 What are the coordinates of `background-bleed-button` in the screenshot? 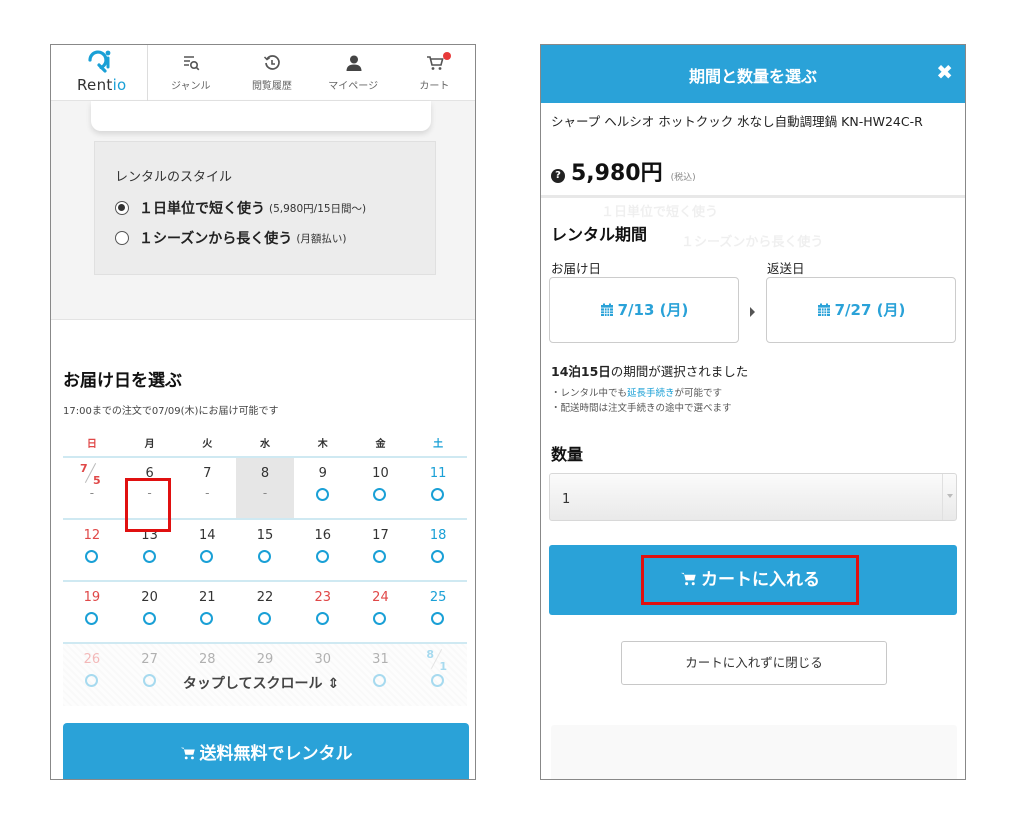 It's located at (754, 752).